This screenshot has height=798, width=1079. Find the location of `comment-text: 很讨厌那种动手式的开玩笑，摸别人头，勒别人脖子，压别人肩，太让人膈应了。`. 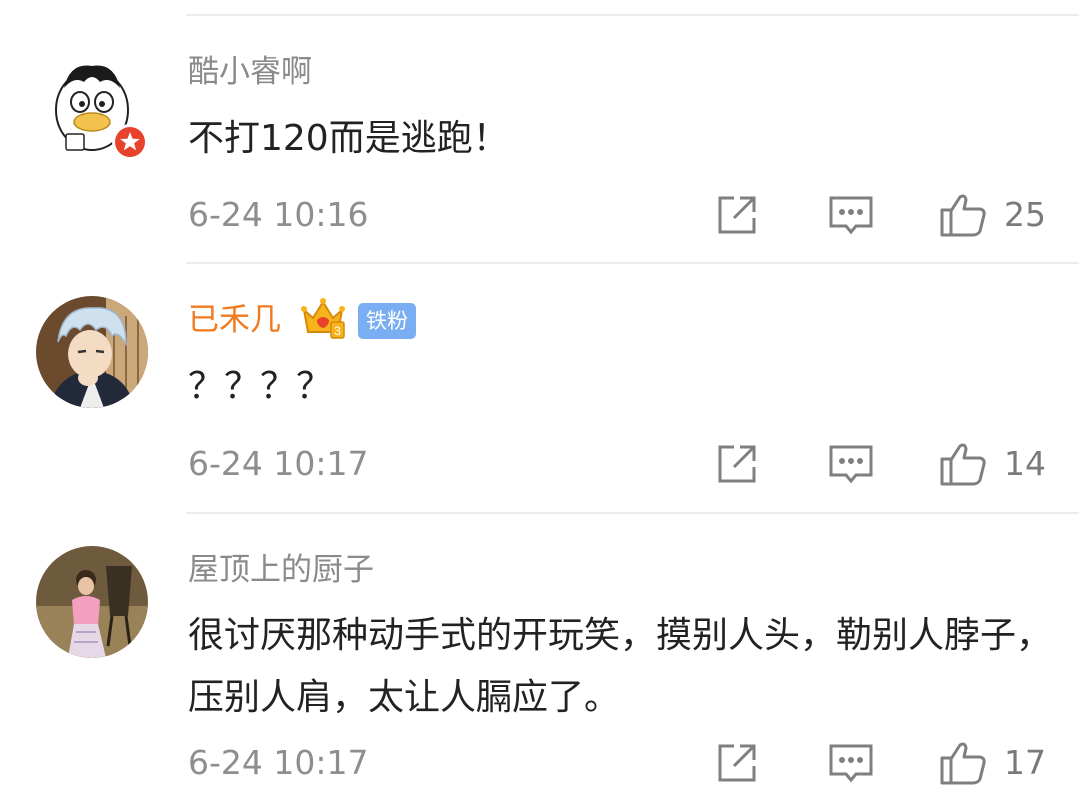

comment-text: 很讨厌那种动手式的开玩笑，摸别人头，勒别人脖子，压别人肩，太让人膈应了。 is located at coordinates (620, 666).